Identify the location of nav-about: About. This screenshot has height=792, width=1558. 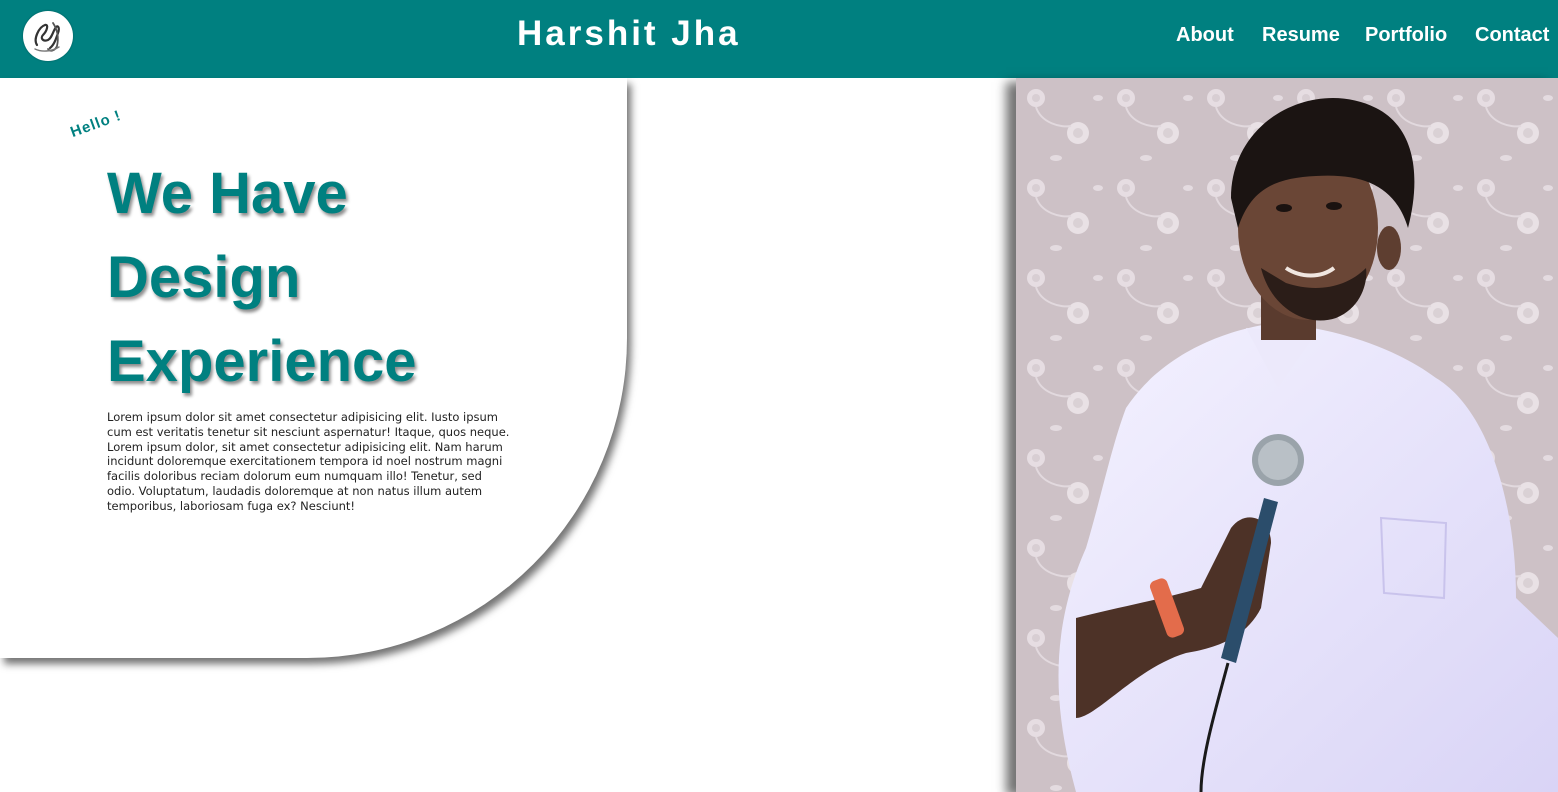
(1205, 35).